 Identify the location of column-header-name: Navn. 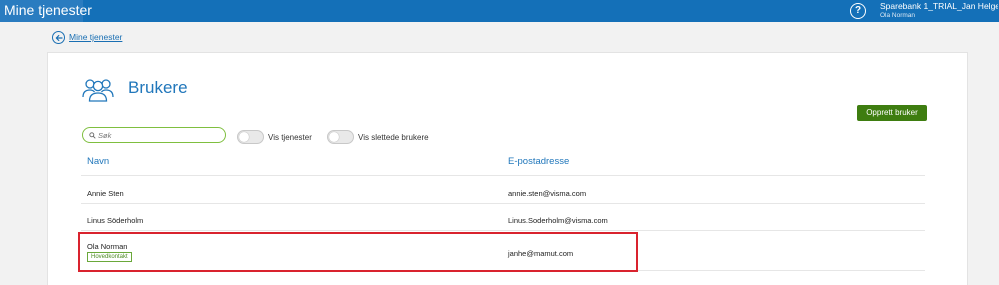
(98, 161).